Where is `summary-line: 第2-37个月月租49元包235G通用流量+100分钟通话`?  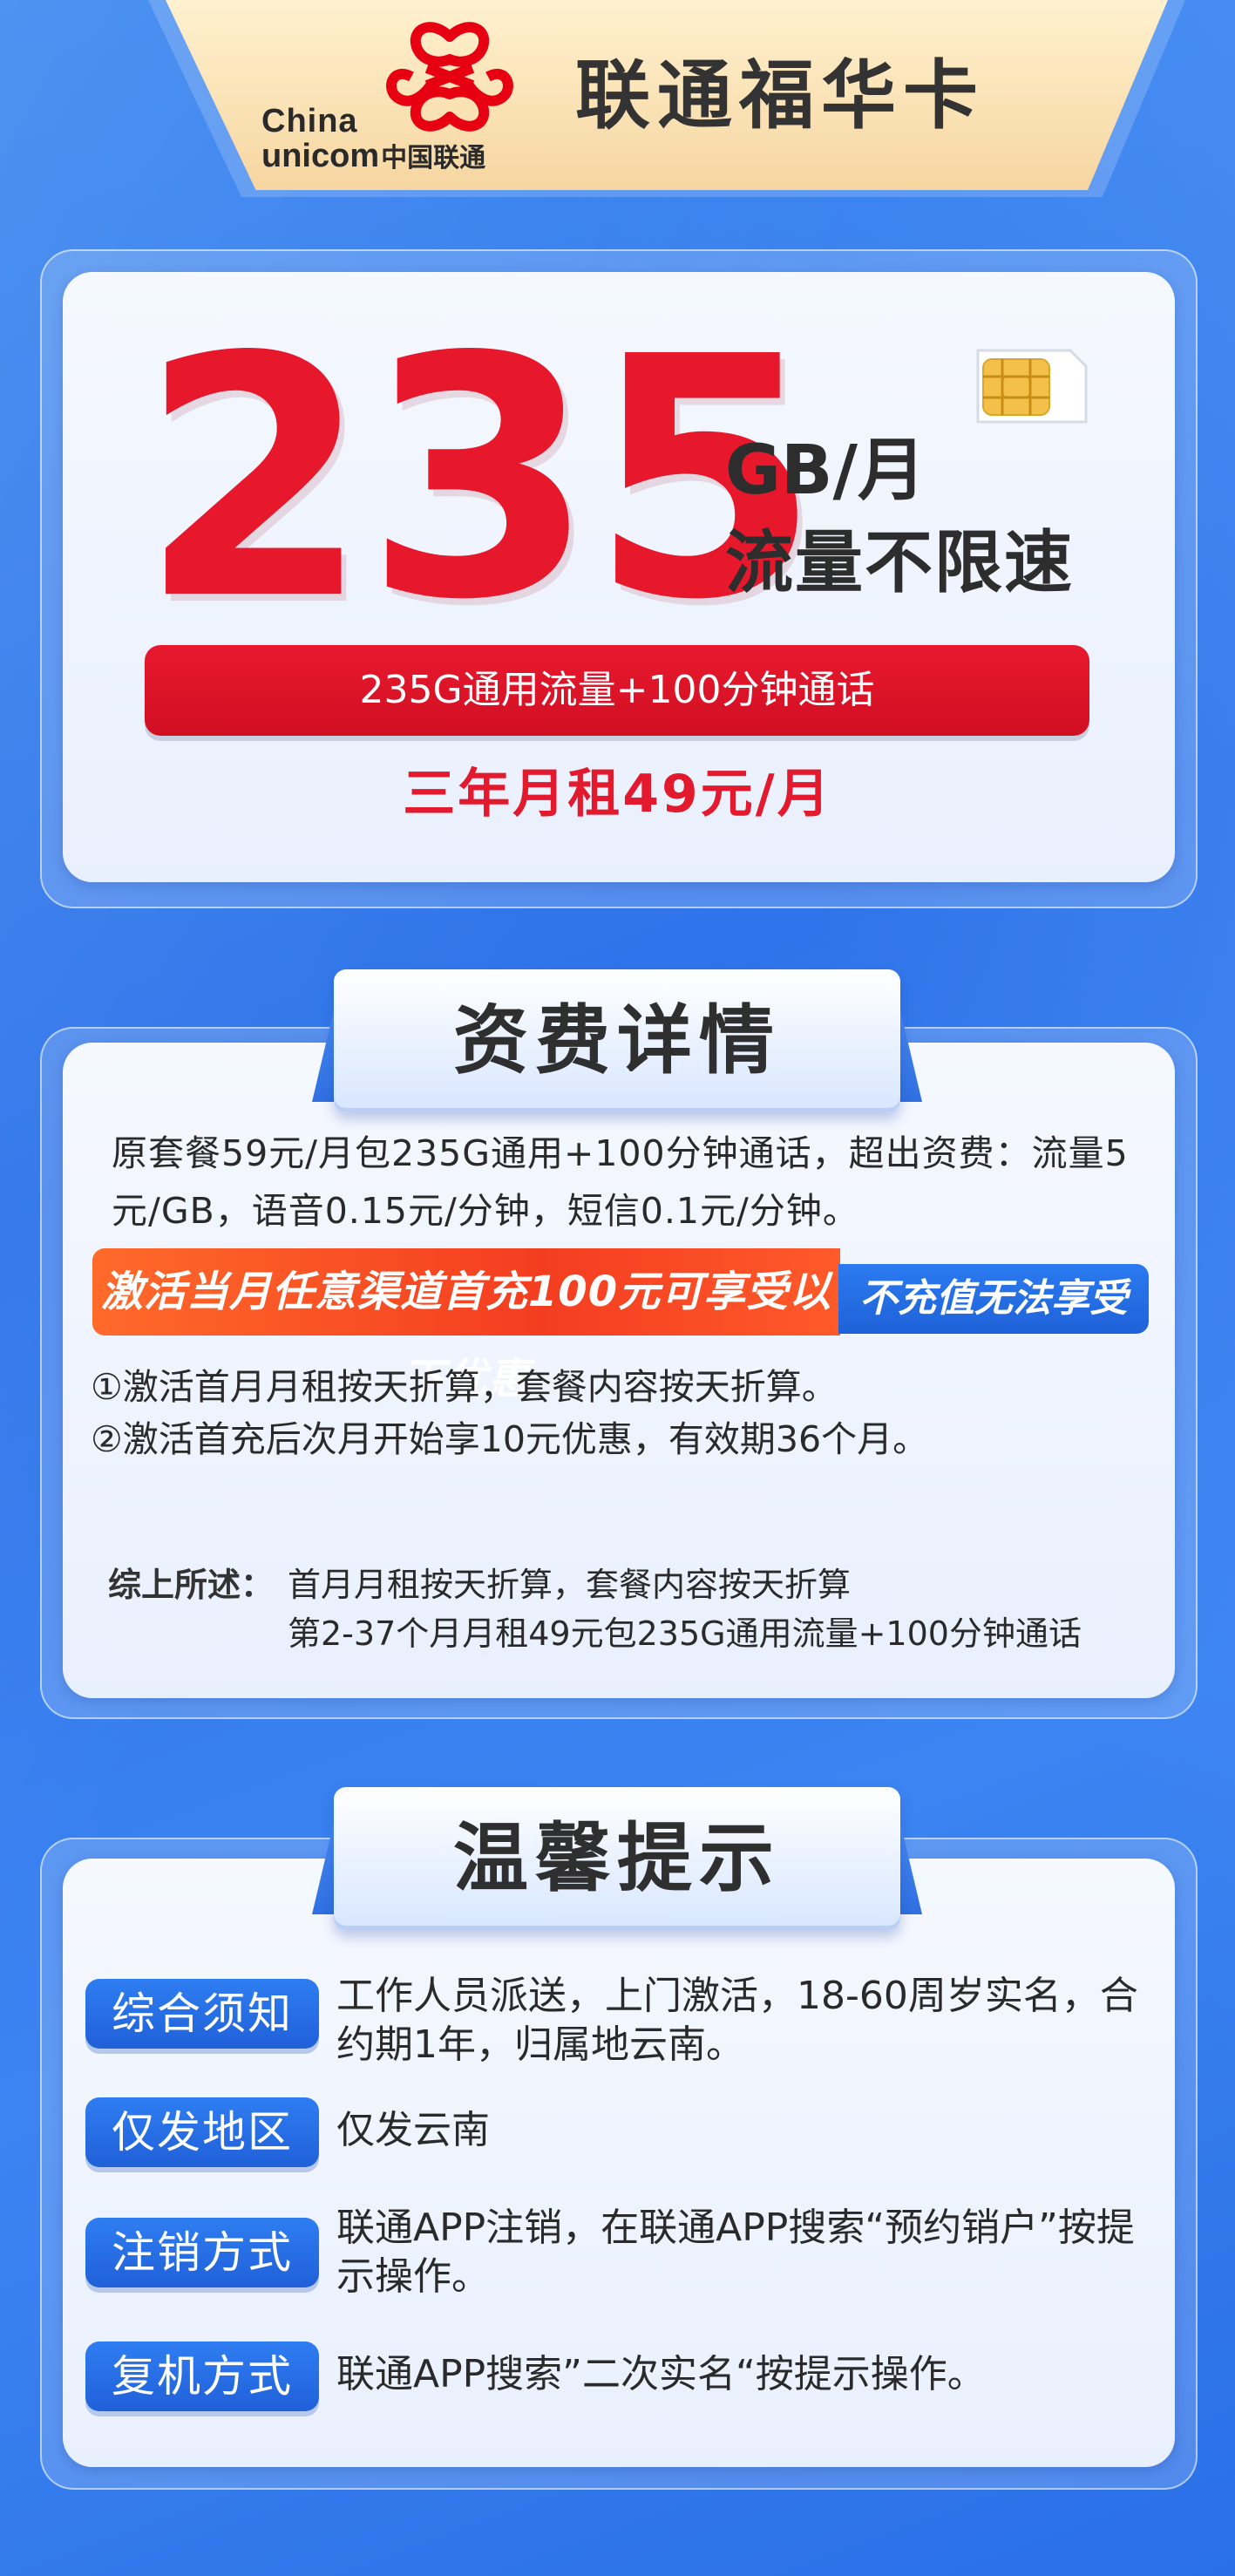
summary-line: 第2-37个月月租49元包235G通用流量+100分钟通话 is located at coordinates (685, 1633).